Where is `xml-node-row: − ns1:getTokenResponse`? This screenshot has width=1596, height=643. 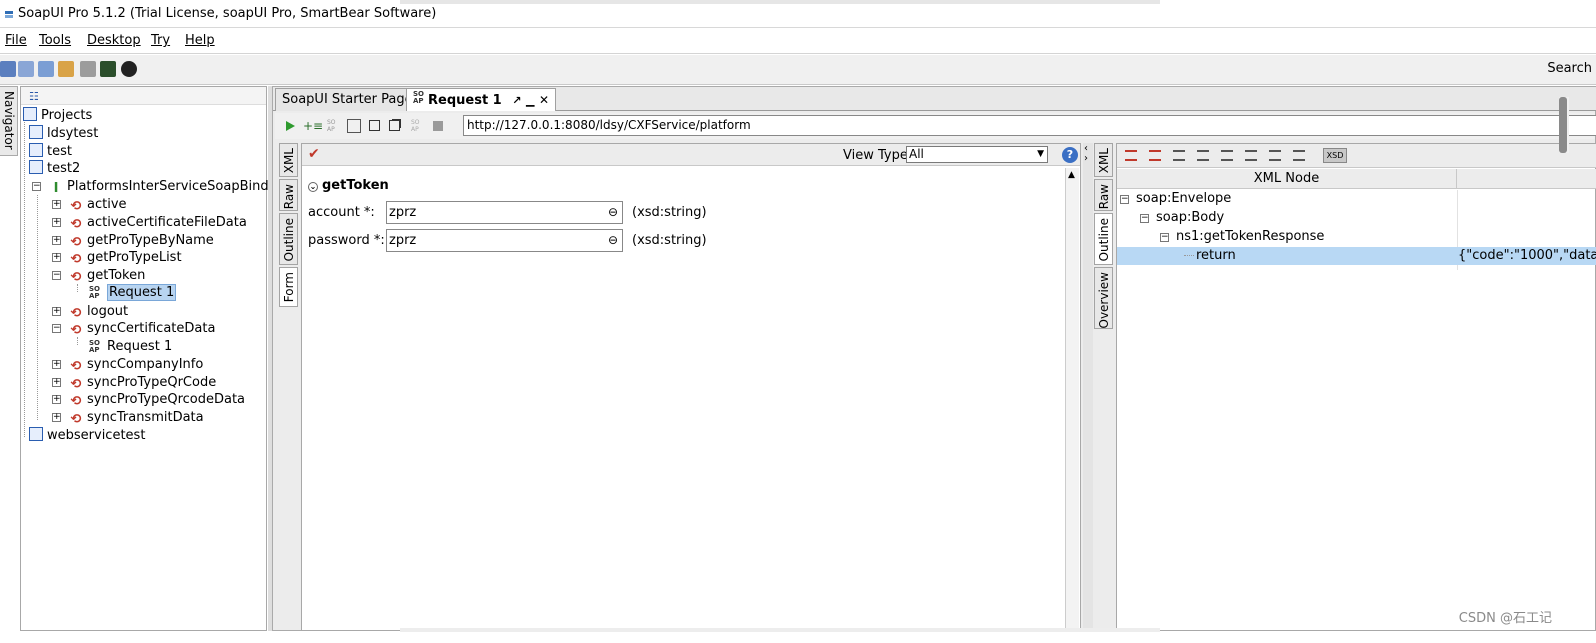
xml-node-row: − ns1:getTokenResponse is located at coordinates (1356, 237).